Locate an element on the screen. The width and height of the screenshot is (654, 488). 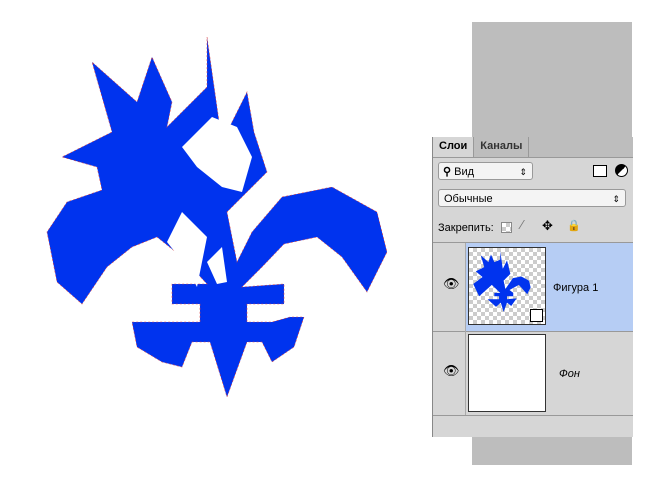
tab-channels: Каналы is located at coordinates (502, 147).